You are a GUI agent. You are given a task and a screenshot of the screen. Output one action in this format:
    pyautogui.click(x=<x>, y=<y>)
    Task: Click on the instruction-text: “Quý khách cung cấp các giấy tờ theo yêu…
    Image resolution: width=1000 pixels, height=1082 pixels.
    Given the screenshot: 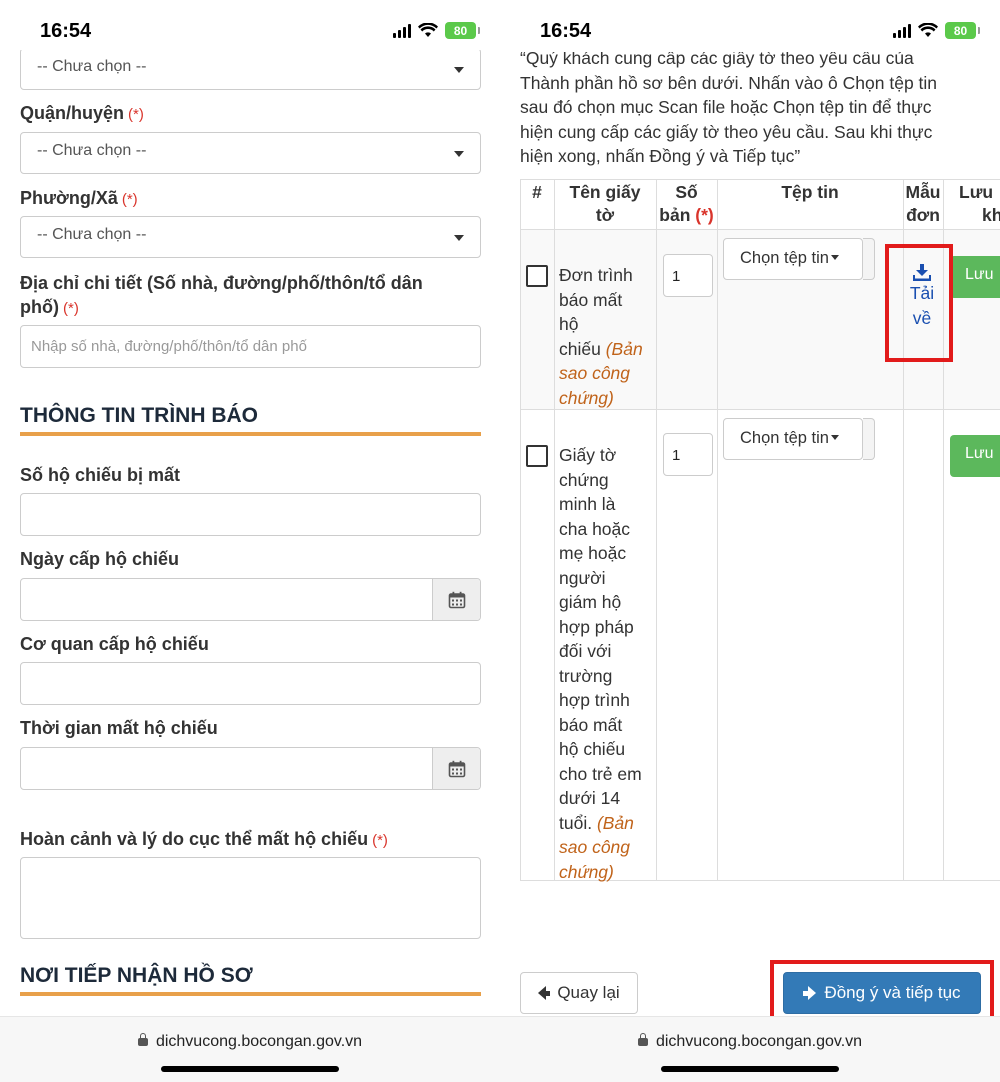 What is the action you would take?
    pyautogui.click(x=760, y=107)
    